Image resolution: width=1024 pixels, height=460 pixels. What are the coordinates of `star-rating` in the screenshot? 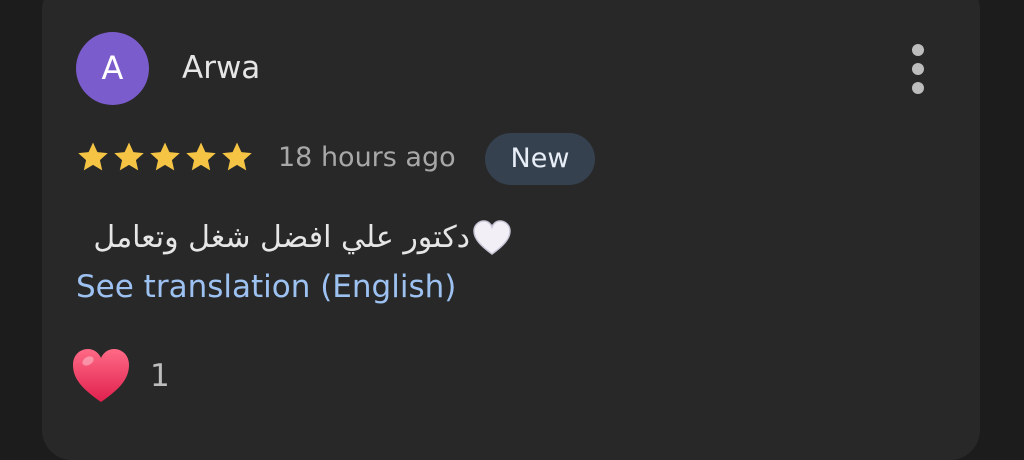 It's located at (165, 158).